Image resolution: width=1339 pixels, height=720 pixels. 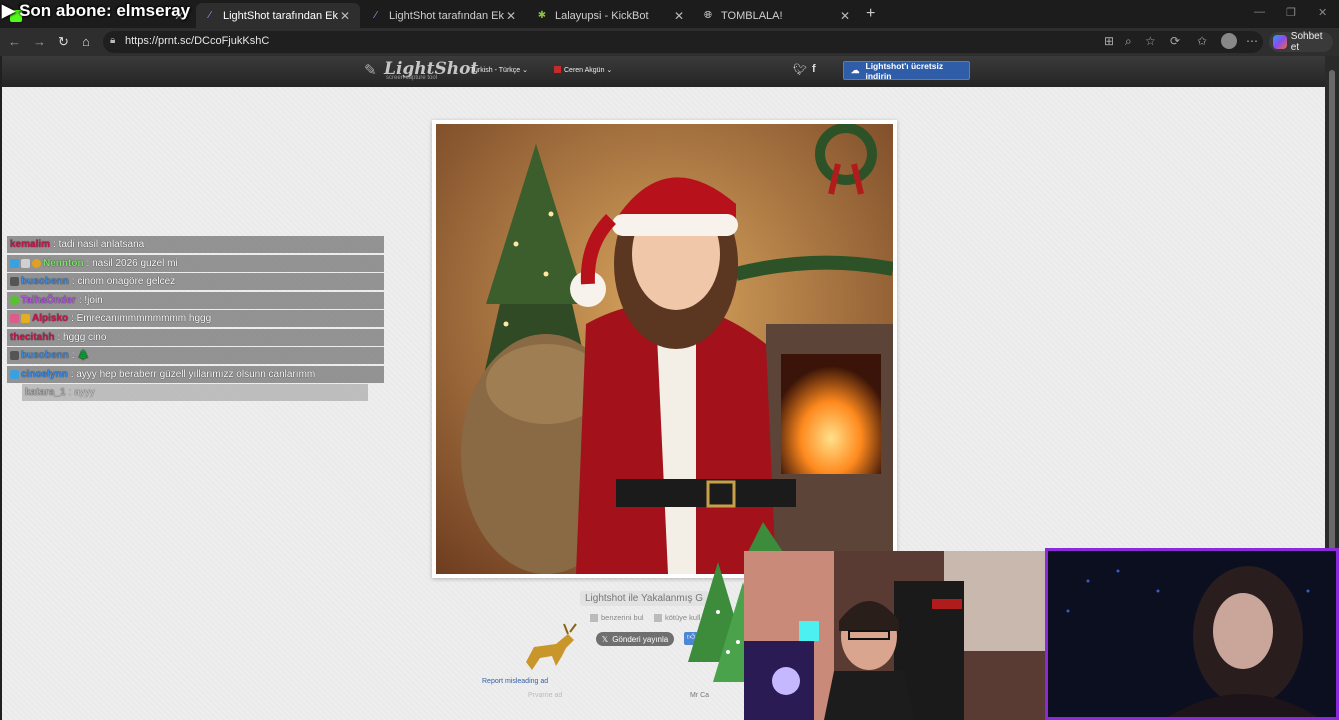 What do you see at coordinates (195, 263) in the screenshot?
I see `chat-message: Nennton: nasil 2026 guzel mi` at bounding box center [195, 263].